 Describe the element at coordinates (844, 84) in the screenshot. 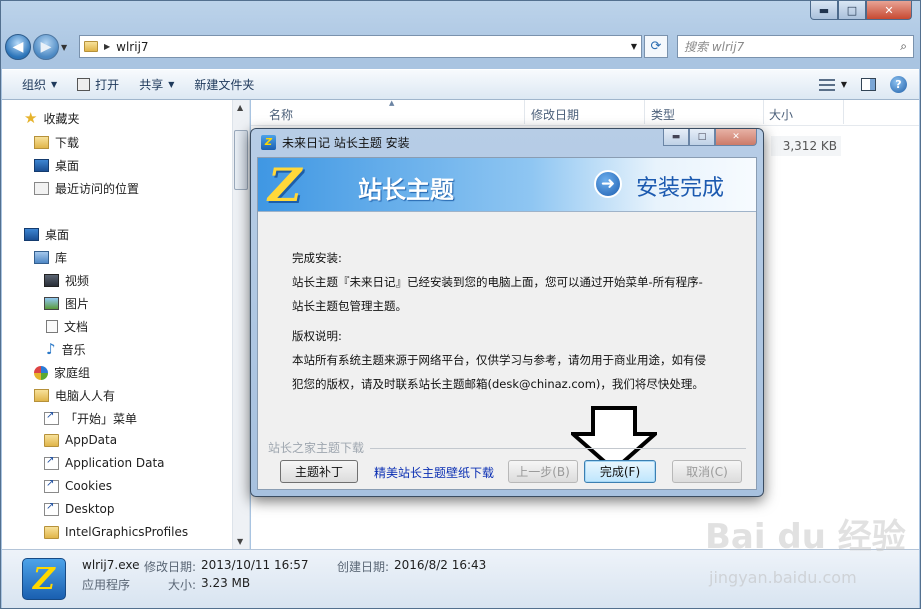

I see `view-chevron-down-icon: ▼` at that location.